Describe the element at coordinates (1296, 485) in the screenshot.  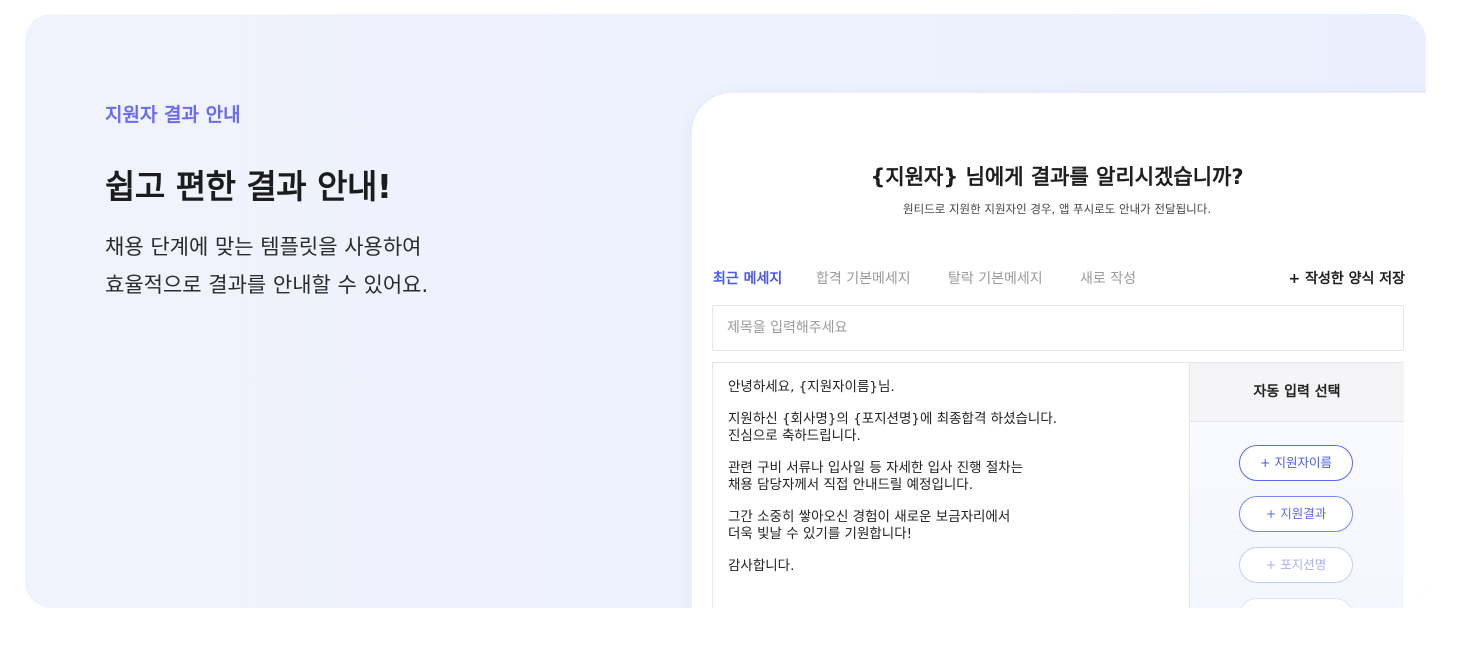
I see `auto-input-panel: 자동 입력 선택 + 지원자이름 + 지원결과 + 포지션명` at that location.